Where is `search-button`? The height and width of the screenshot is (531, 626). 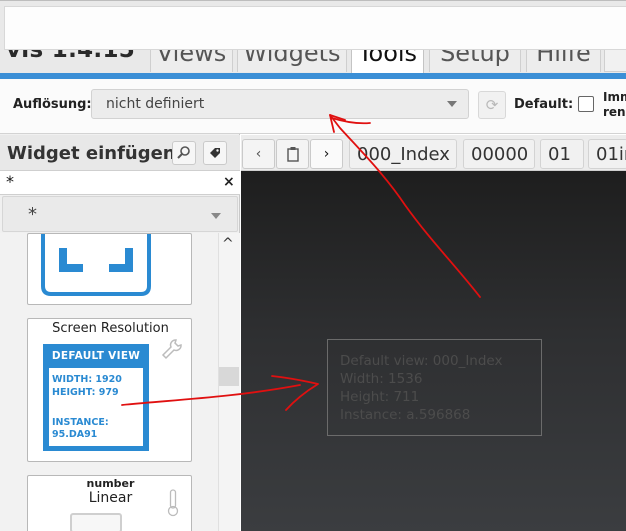
search-button is located at coordinates (184, 153).